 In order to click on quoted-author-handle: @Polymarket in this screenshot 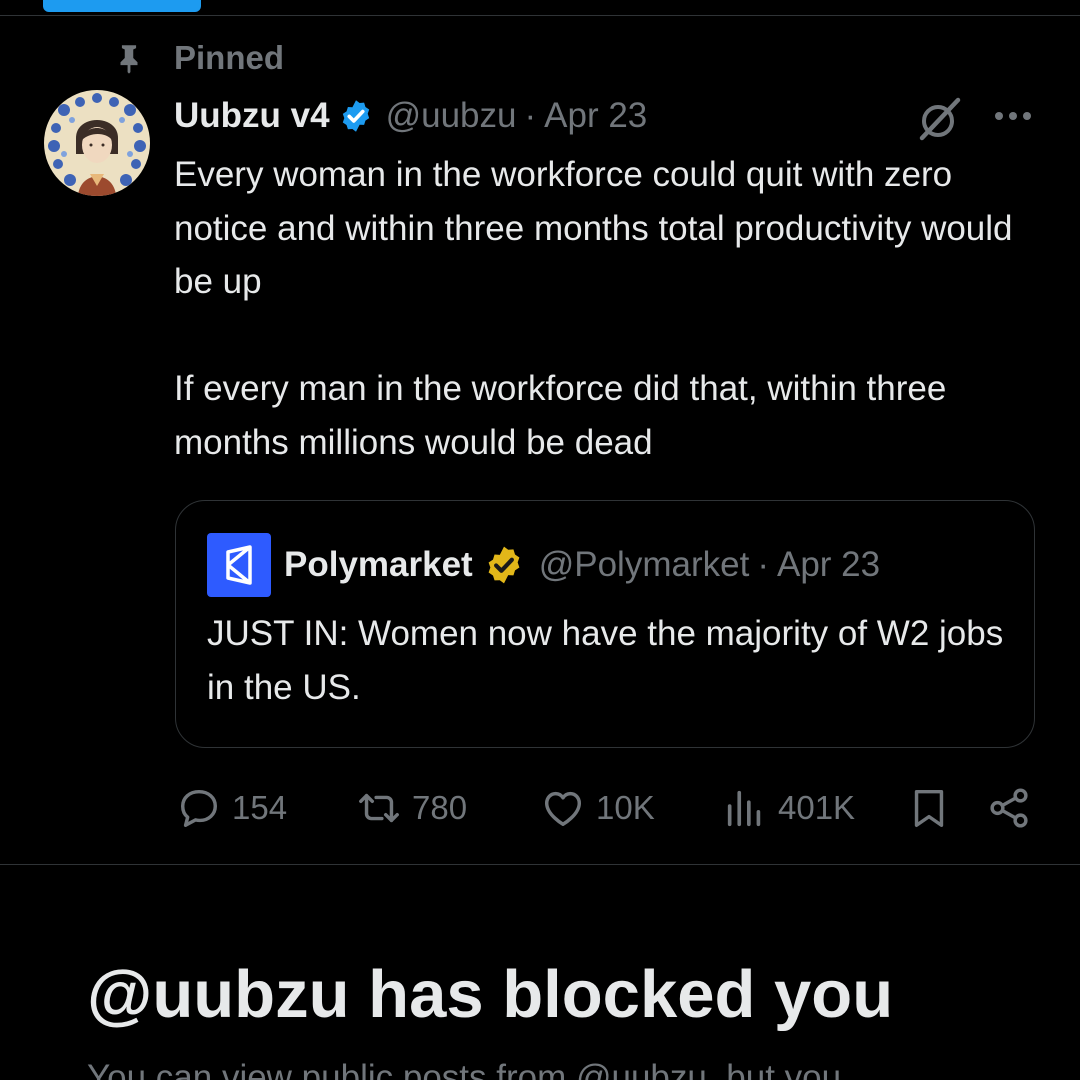, I will do `click(644, 565)`.